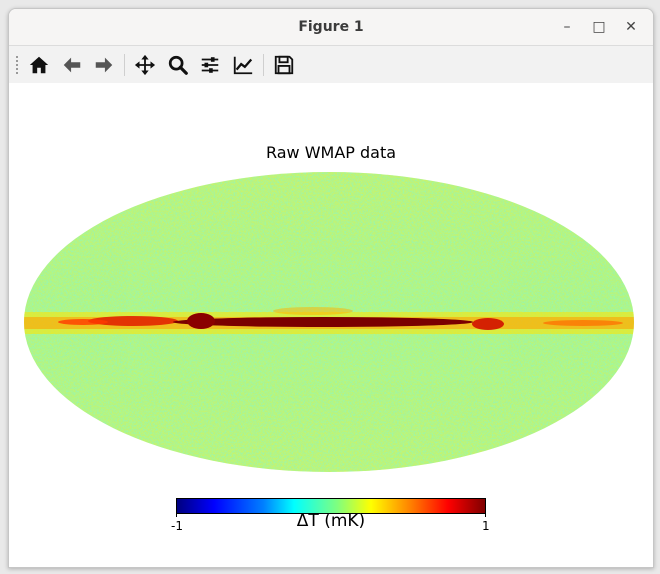  Describe the element at coordinates (331, 27) in the screenshot. I see `title-bar: Figure 1 – □ ✕` at that location.